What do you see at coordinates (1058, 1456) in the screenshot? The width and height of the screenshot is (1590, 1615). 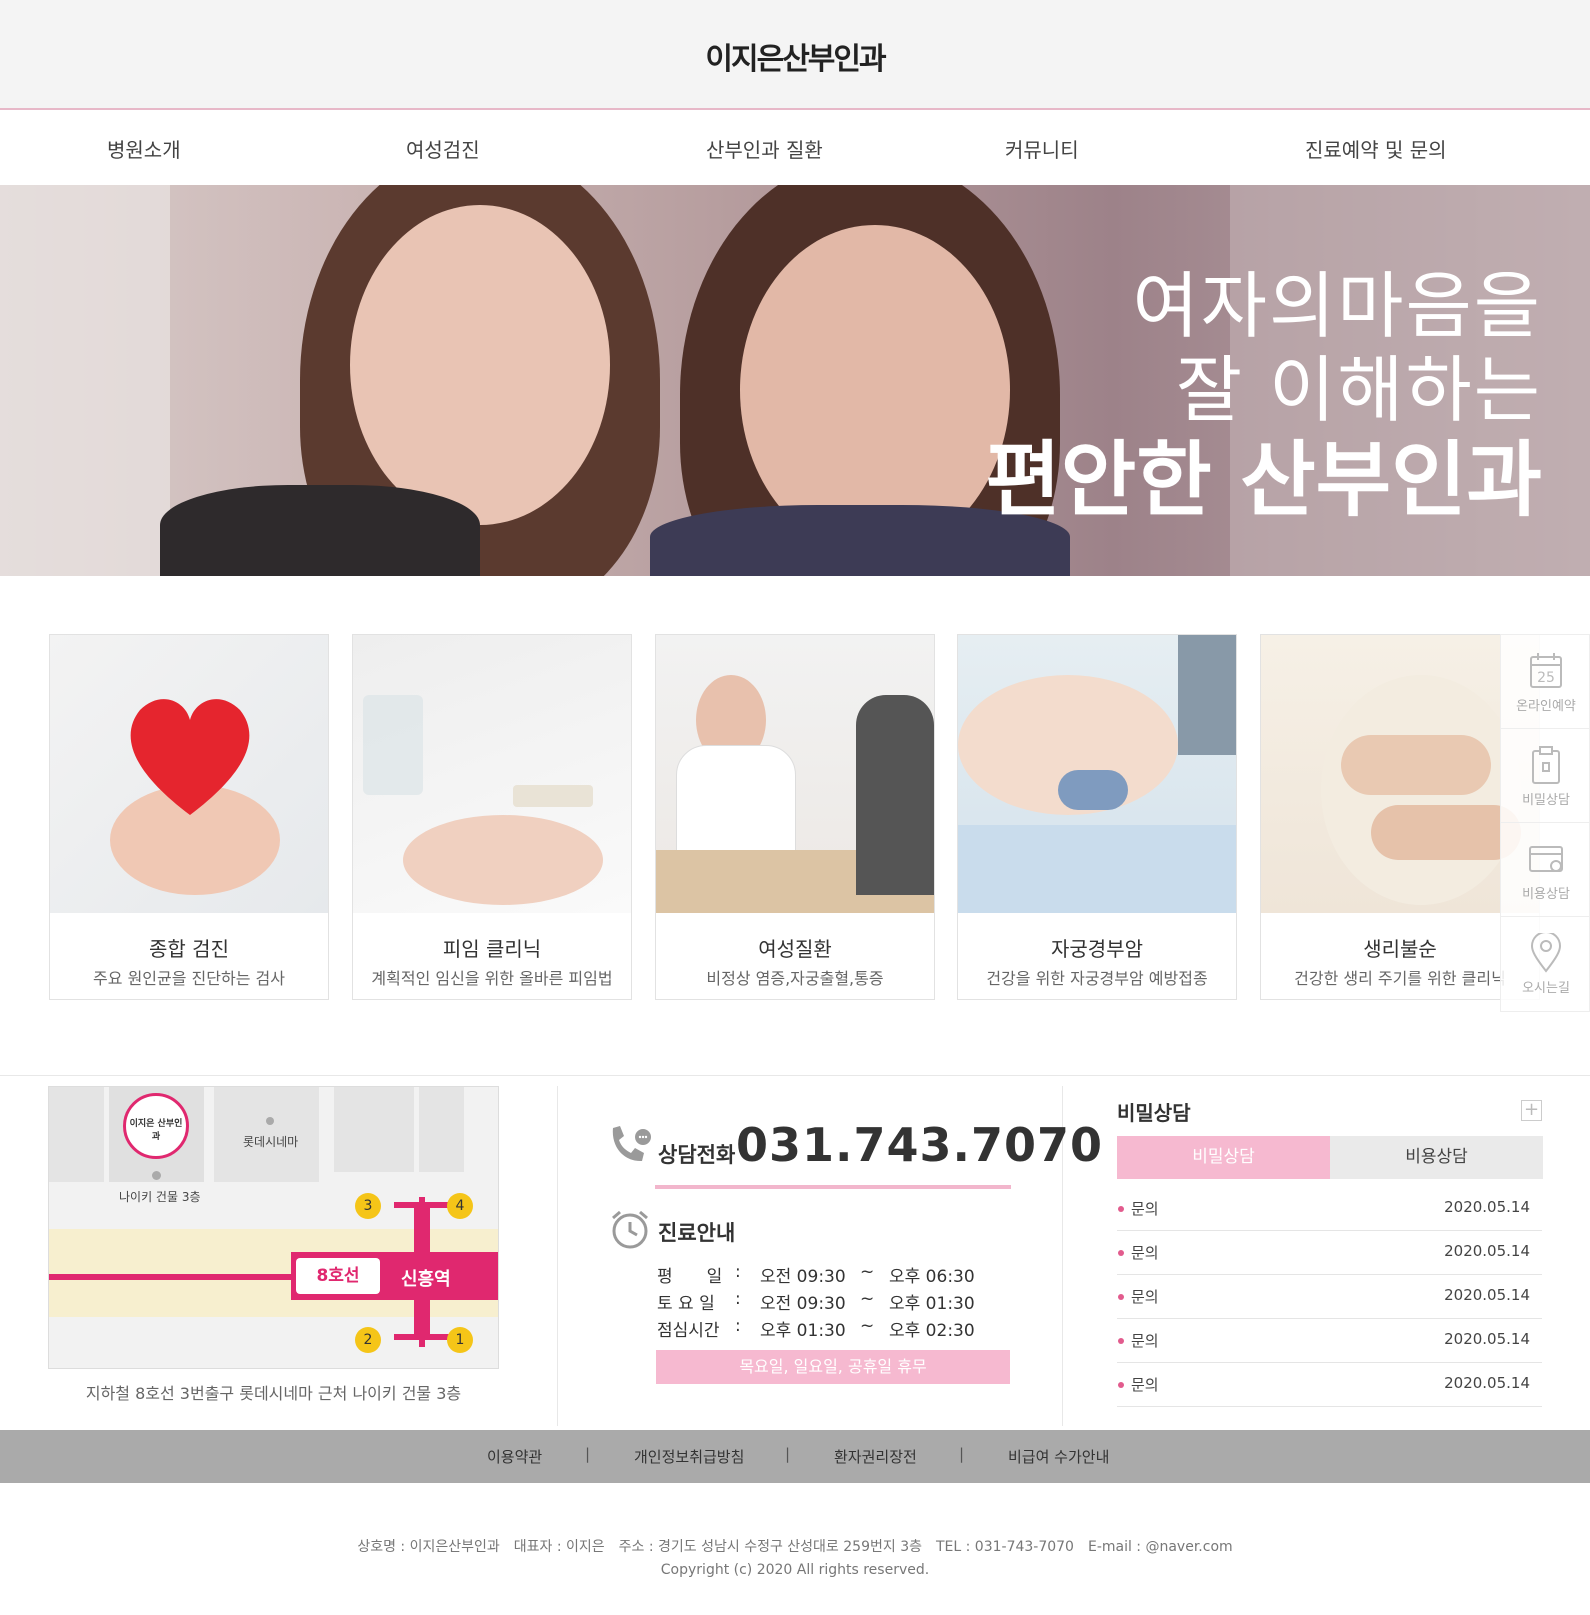 I see `footer-link-noncovered-fees: 비급여 수가안내` at bounding box center [1058, 1456].